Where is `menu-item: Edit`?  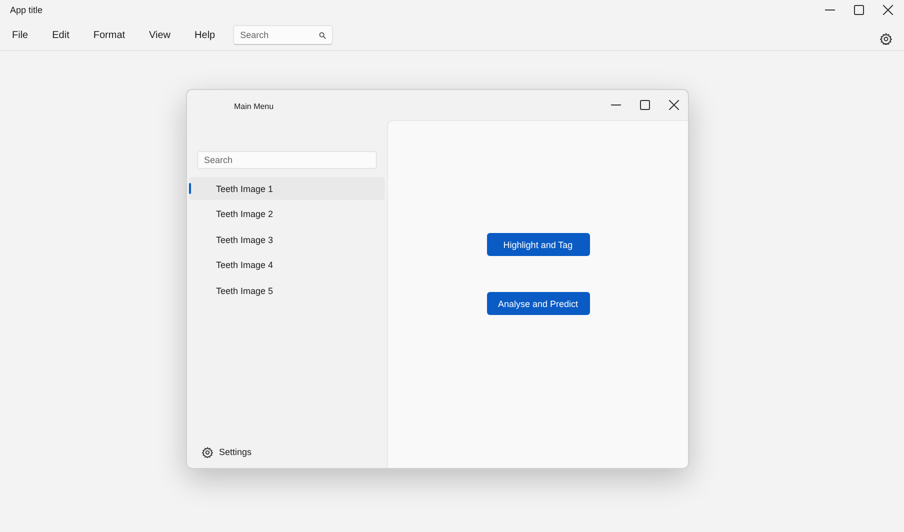
menu-item: Edit is located at coordinates (61, 35).